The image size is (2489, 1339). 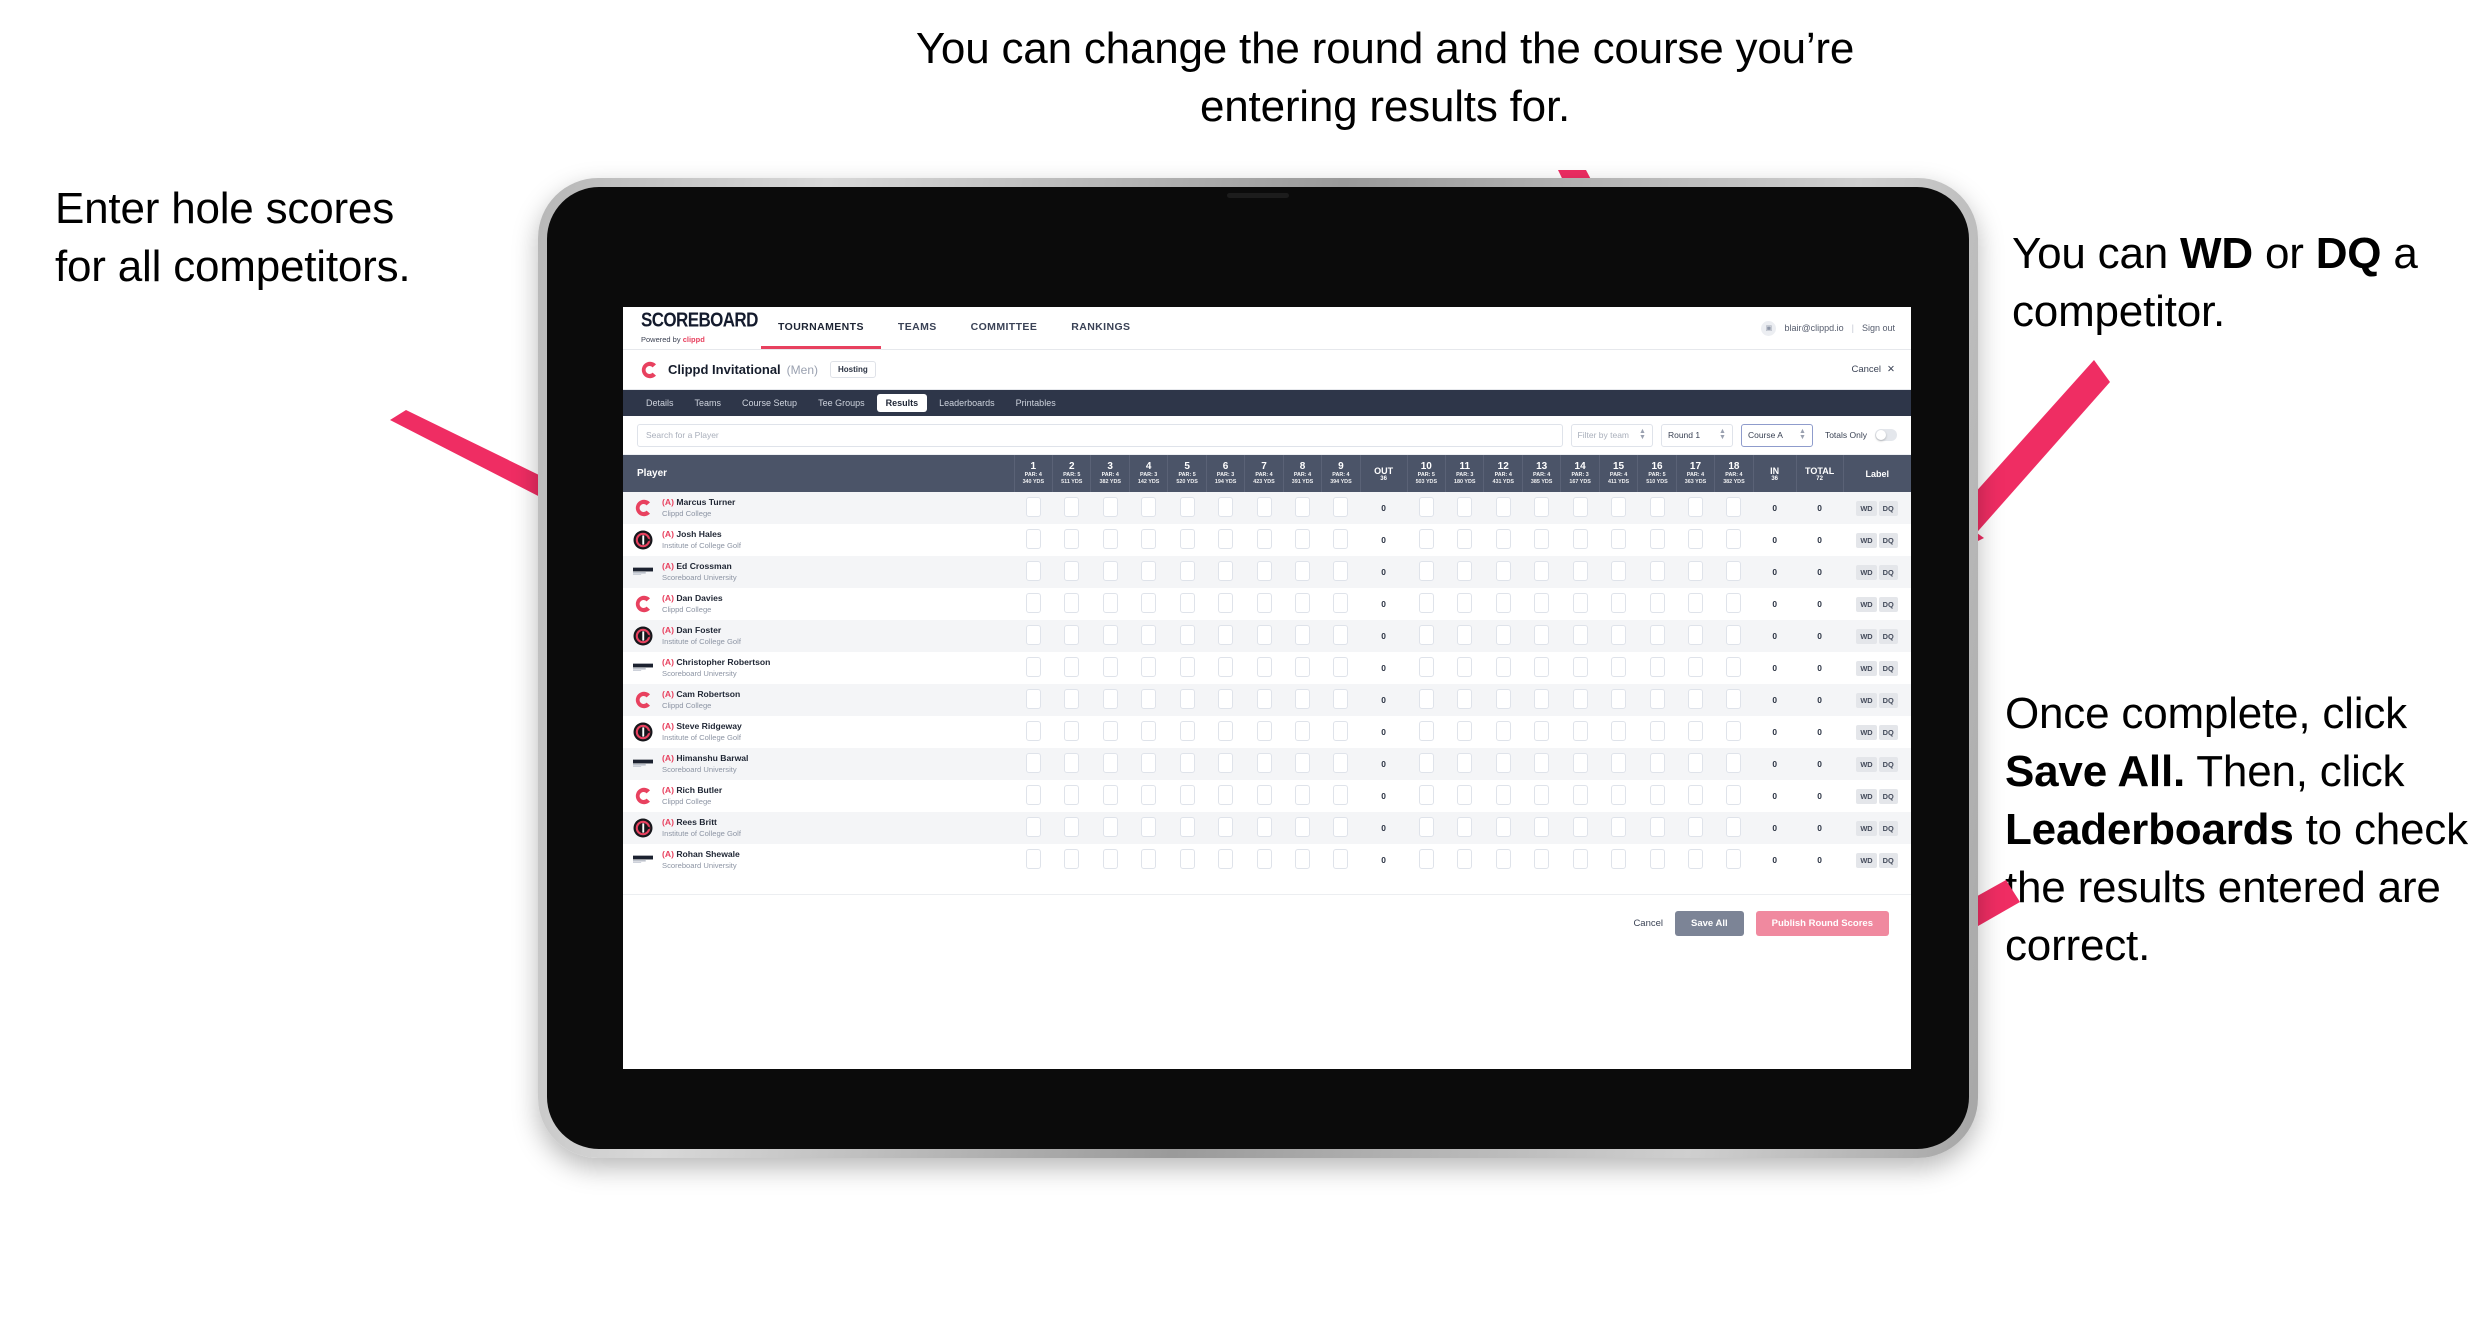 I want to click on course-select: Course A ▲ ▼, so click(x=1776, y=435).